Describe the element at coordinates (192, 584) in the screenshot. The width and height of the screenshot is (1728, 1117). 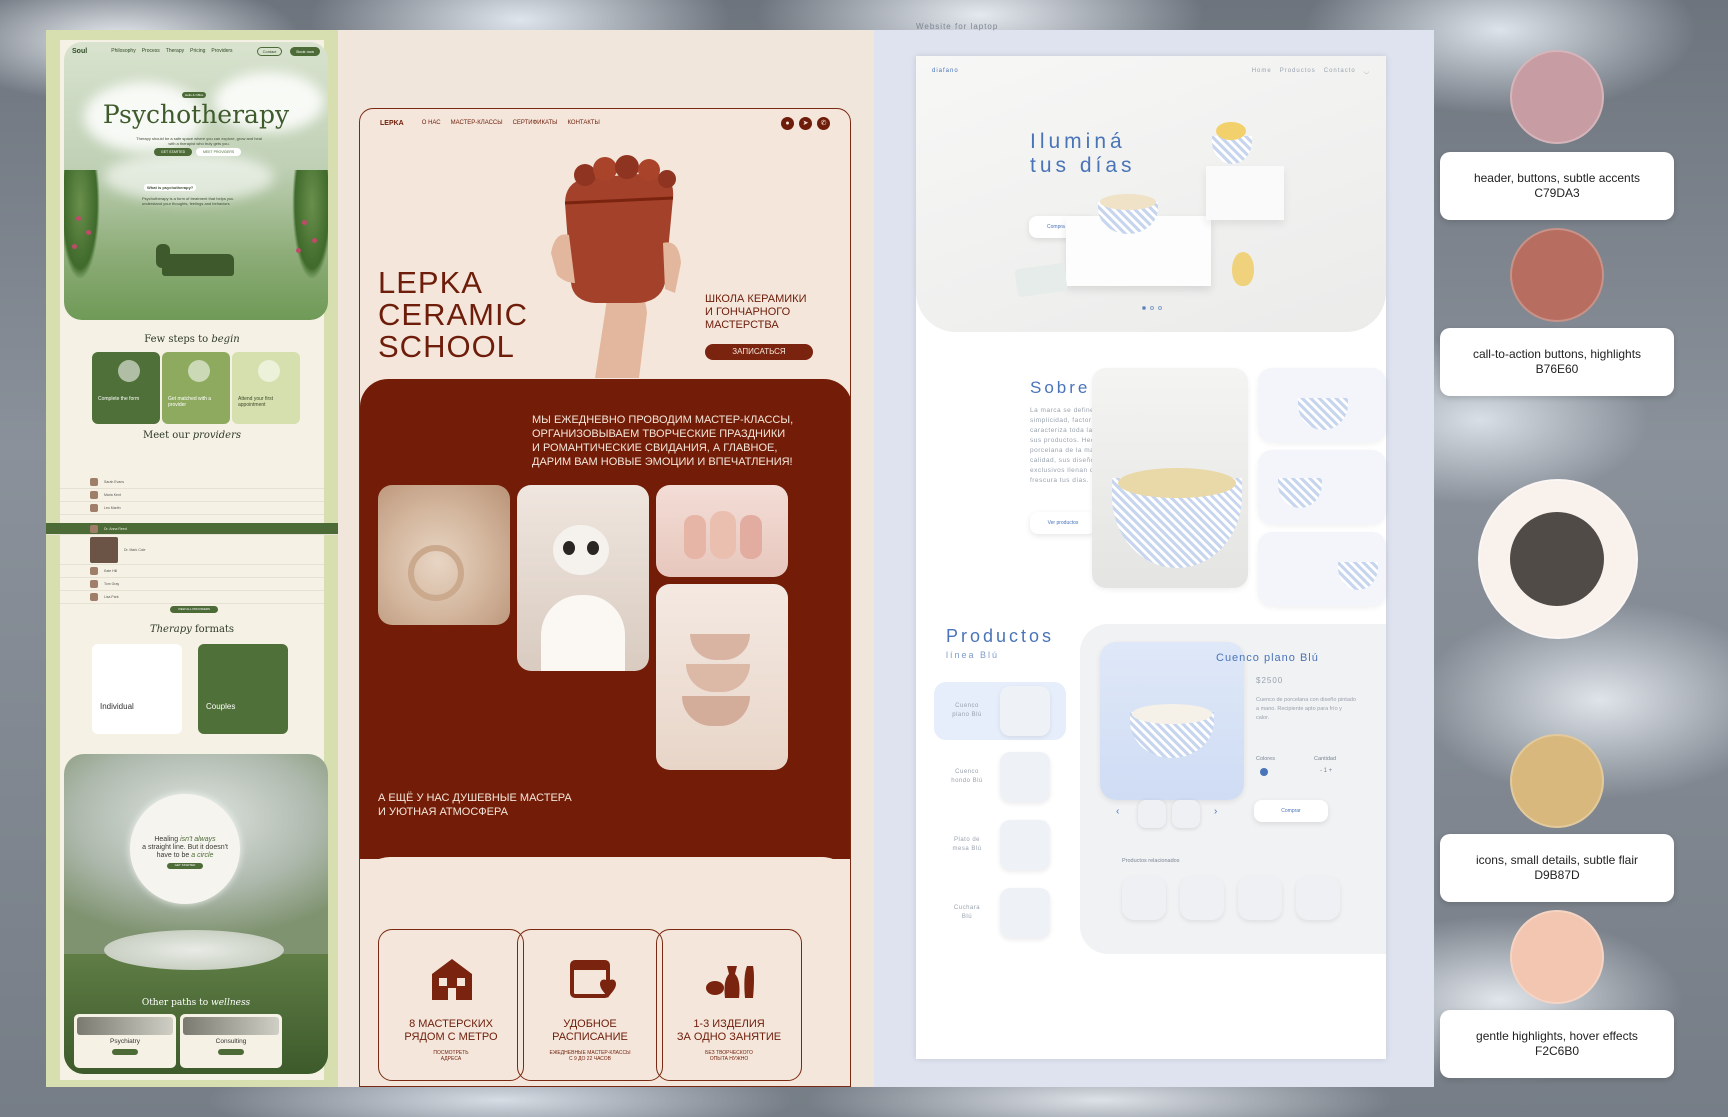
I see `provider-row: Tom Gray` at that location.